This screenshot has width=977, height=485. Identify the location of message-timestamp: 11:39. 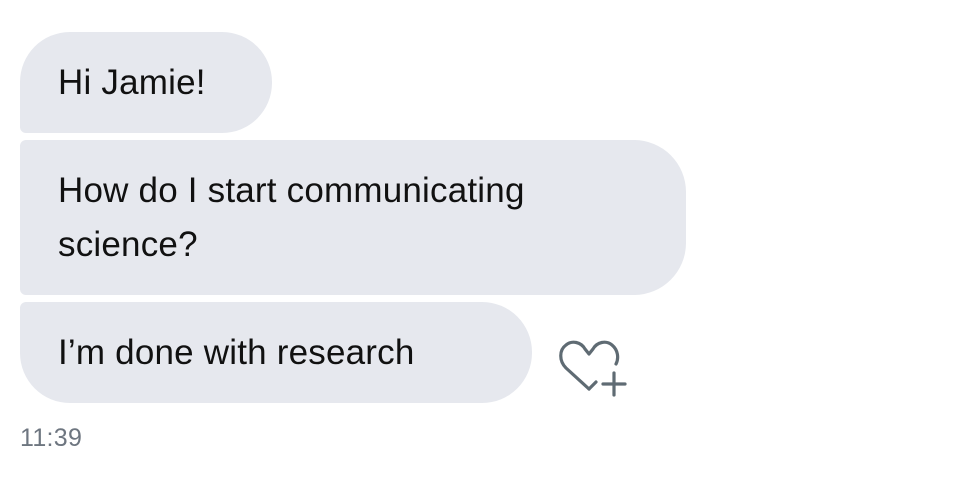
(51, 438).